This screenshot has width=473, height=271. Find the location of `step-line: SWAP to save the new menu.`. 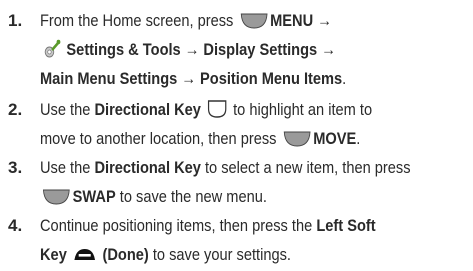

step-line: SWAP to save the new menu. is located at coordinates (153, 196).